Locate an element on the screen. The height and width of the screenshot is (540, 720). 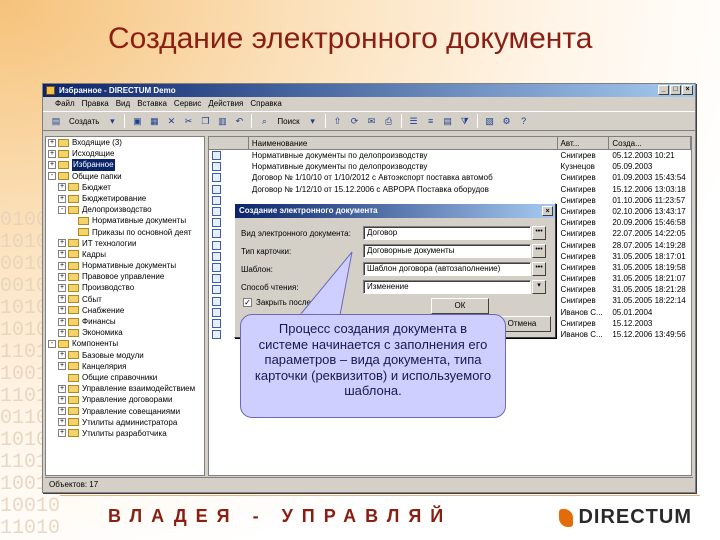
menu-actions: Действия is located at coordinates (225, 104).